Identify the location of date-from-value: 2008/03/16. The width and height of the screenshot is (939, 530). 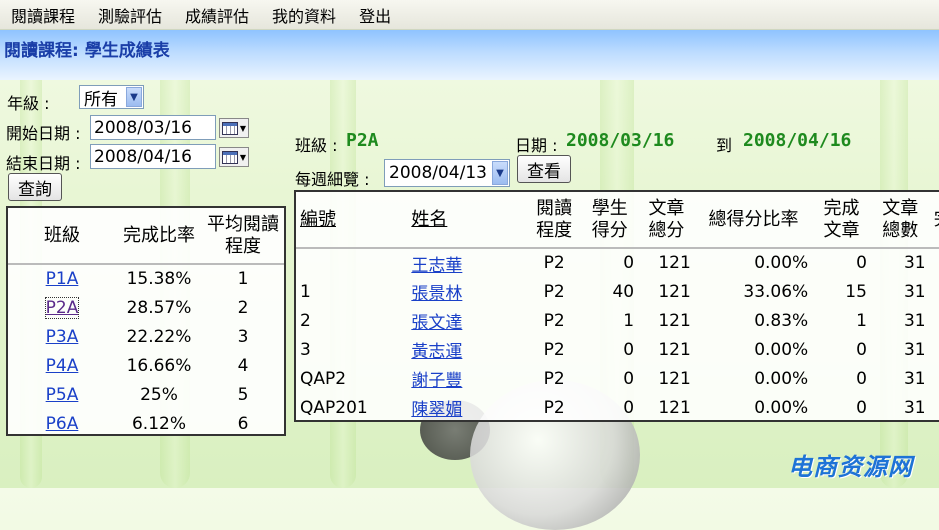
(620, 140).